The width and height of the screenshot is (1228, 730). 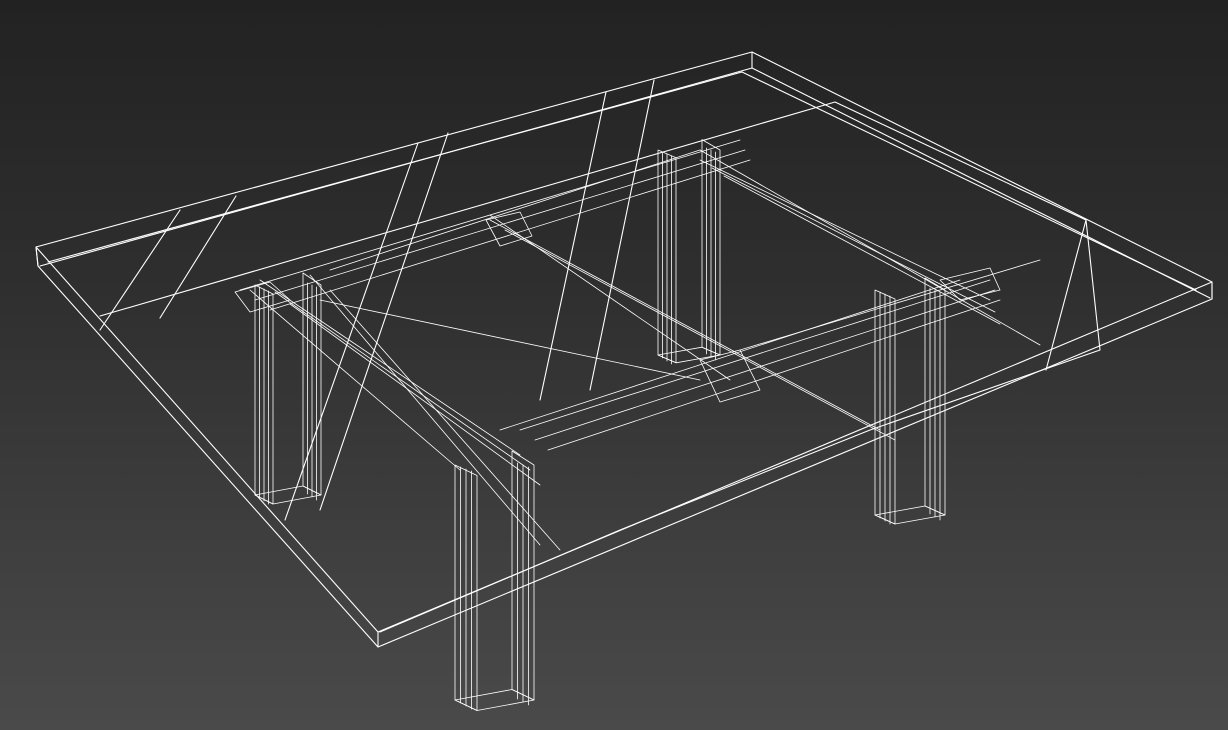 I want to click on leg-front-left-foot, so click(x=494, y=700).